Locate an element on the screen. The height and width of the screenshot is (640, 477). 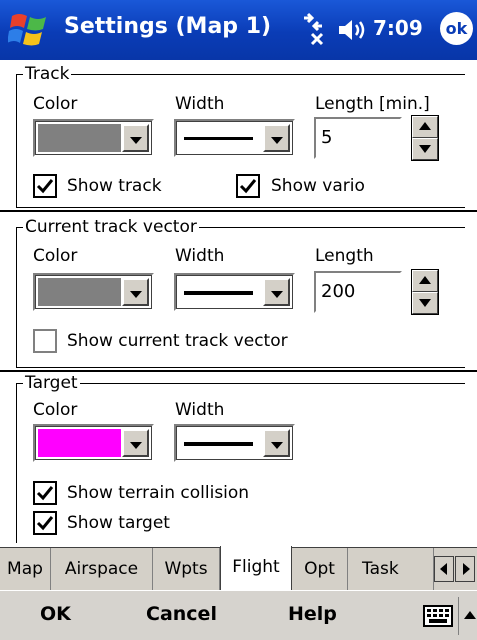
title-bar: Settings (Map 1) 7:09 ok is located at coordinates (238, 30).